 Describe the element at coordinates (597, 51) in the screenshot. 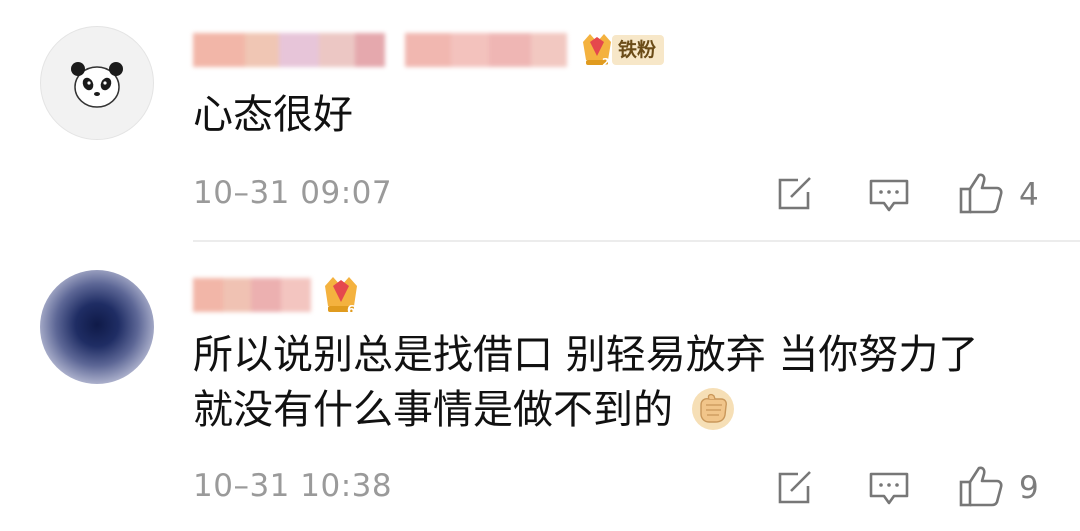

I see `fan-crown-icon: 2` at that location.